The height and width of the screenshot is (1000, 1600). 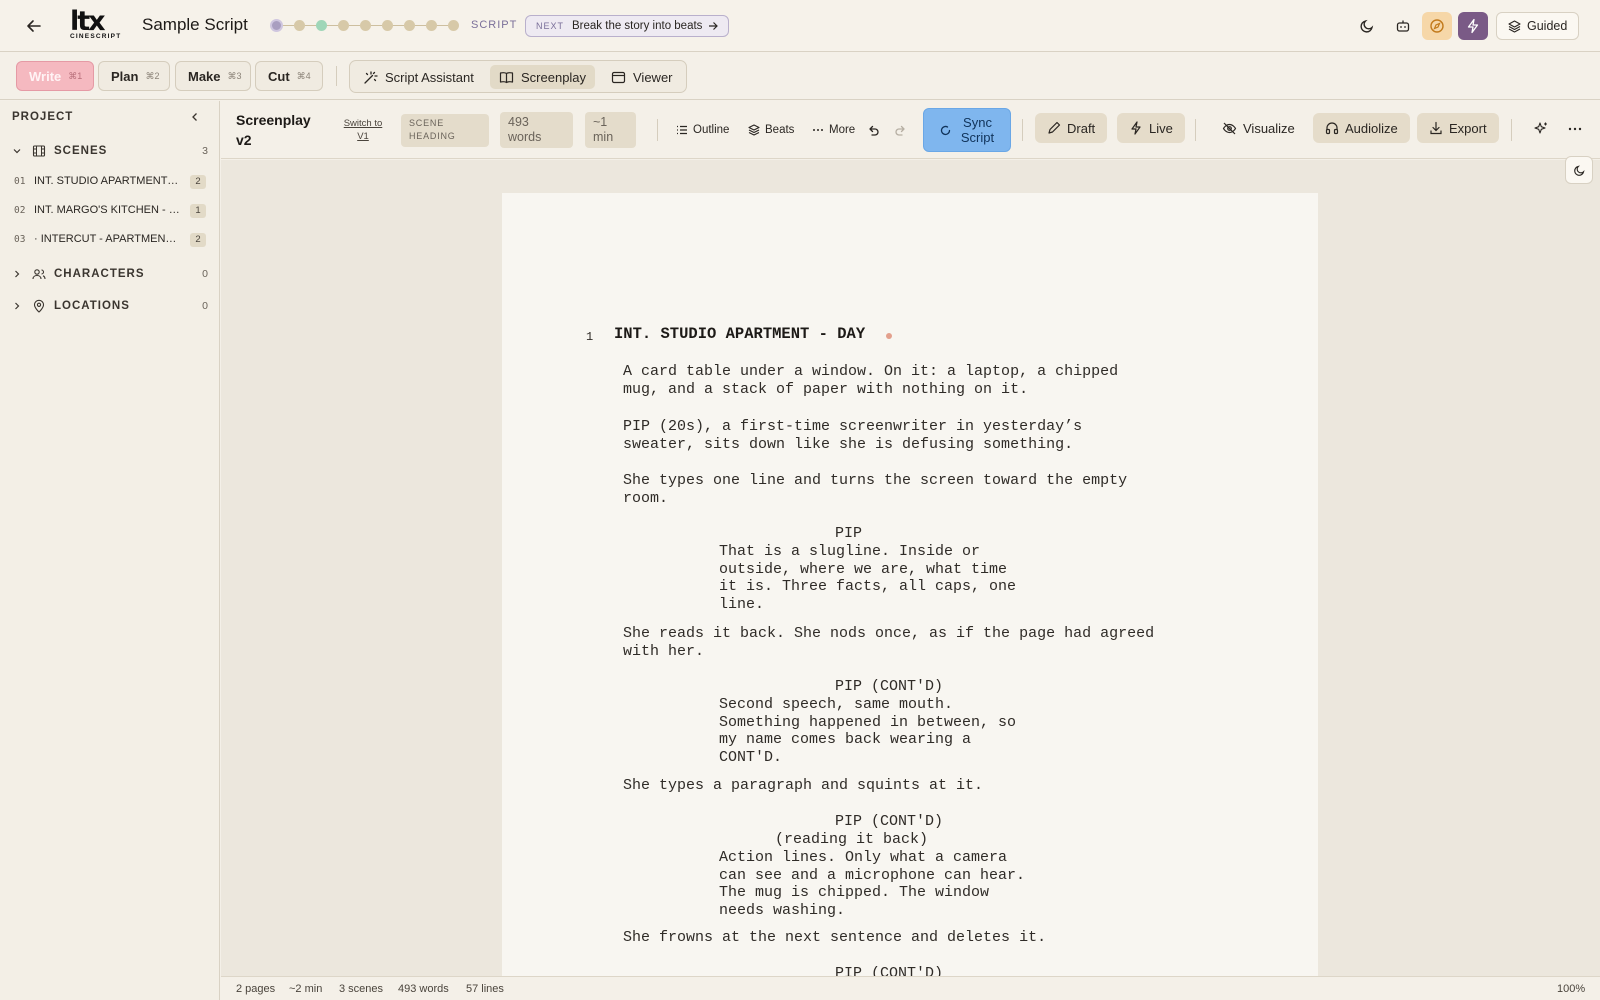 I want to click on map-pin-icon, so click(x=39, y=306).